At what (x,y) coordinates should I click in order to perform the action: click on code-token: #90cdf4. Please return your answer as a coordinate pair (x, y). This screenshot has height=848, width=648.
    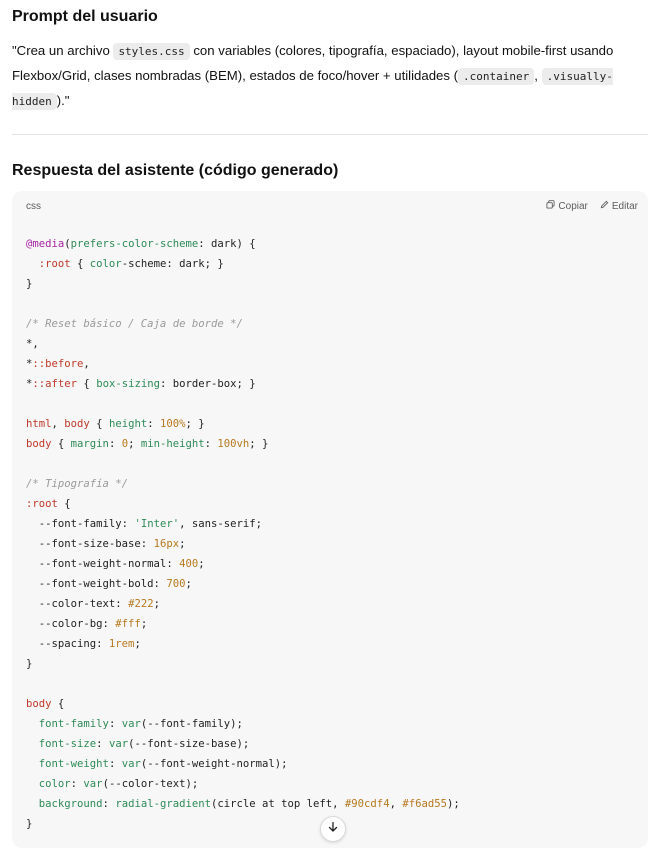
    Looking at the image, I should click on (367, 804).